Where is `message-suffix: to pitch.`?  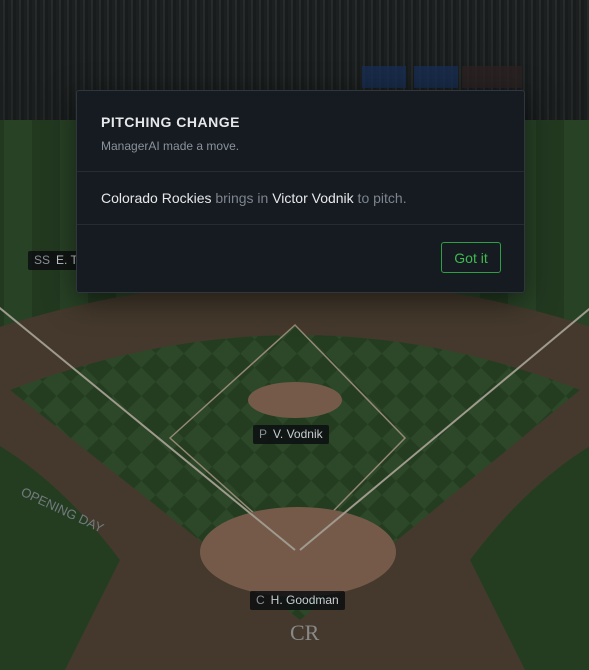 message-suffix: to pitch. is located at coordinates (380, 198).